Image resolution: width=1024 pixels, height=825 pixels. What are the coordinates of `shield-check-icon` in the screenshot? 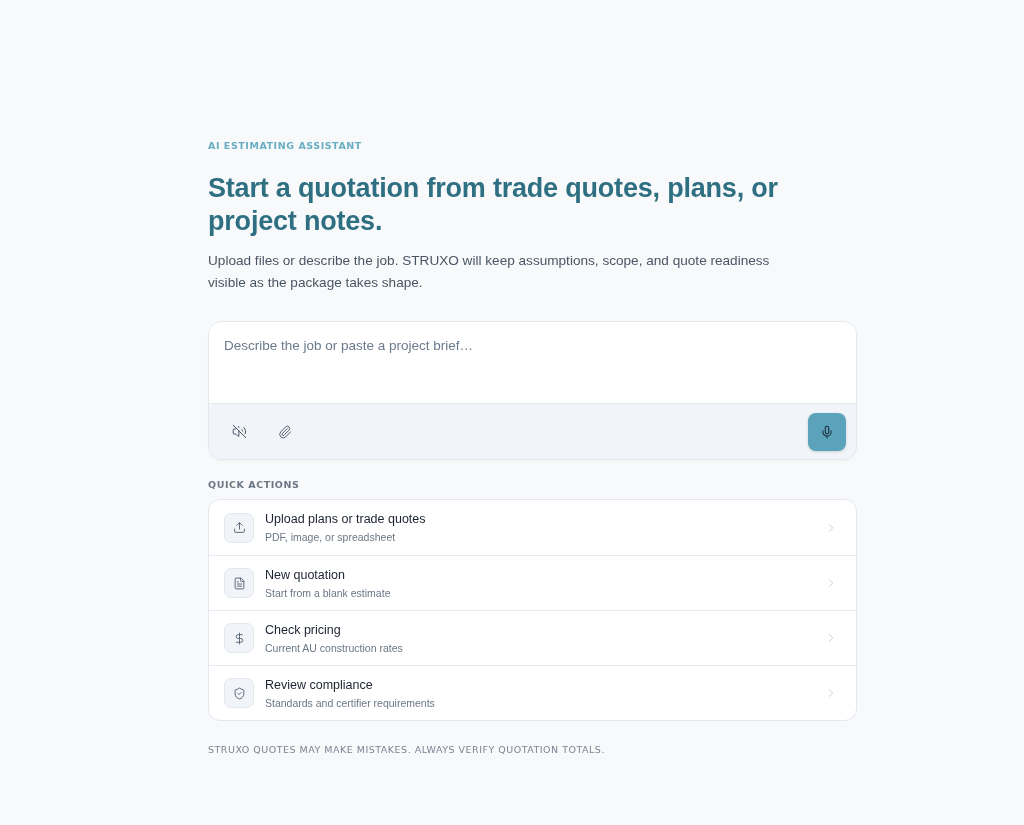 It's located at (239, 693).